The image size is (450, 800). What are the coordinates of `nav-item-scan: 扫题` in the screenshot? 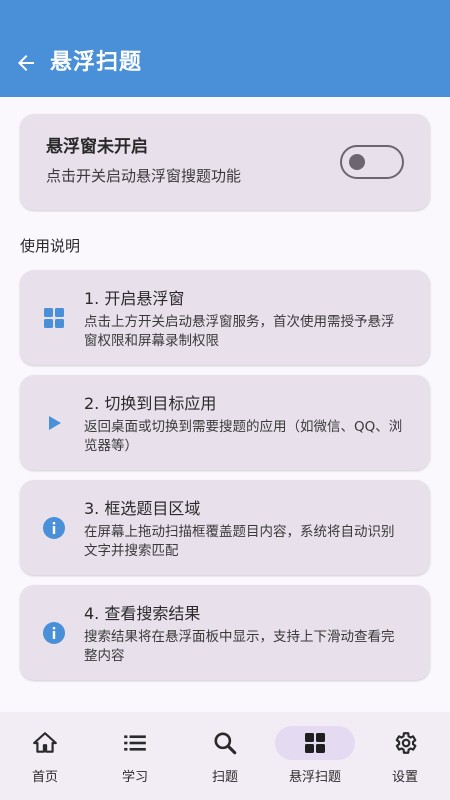 It's located at (225, 756).